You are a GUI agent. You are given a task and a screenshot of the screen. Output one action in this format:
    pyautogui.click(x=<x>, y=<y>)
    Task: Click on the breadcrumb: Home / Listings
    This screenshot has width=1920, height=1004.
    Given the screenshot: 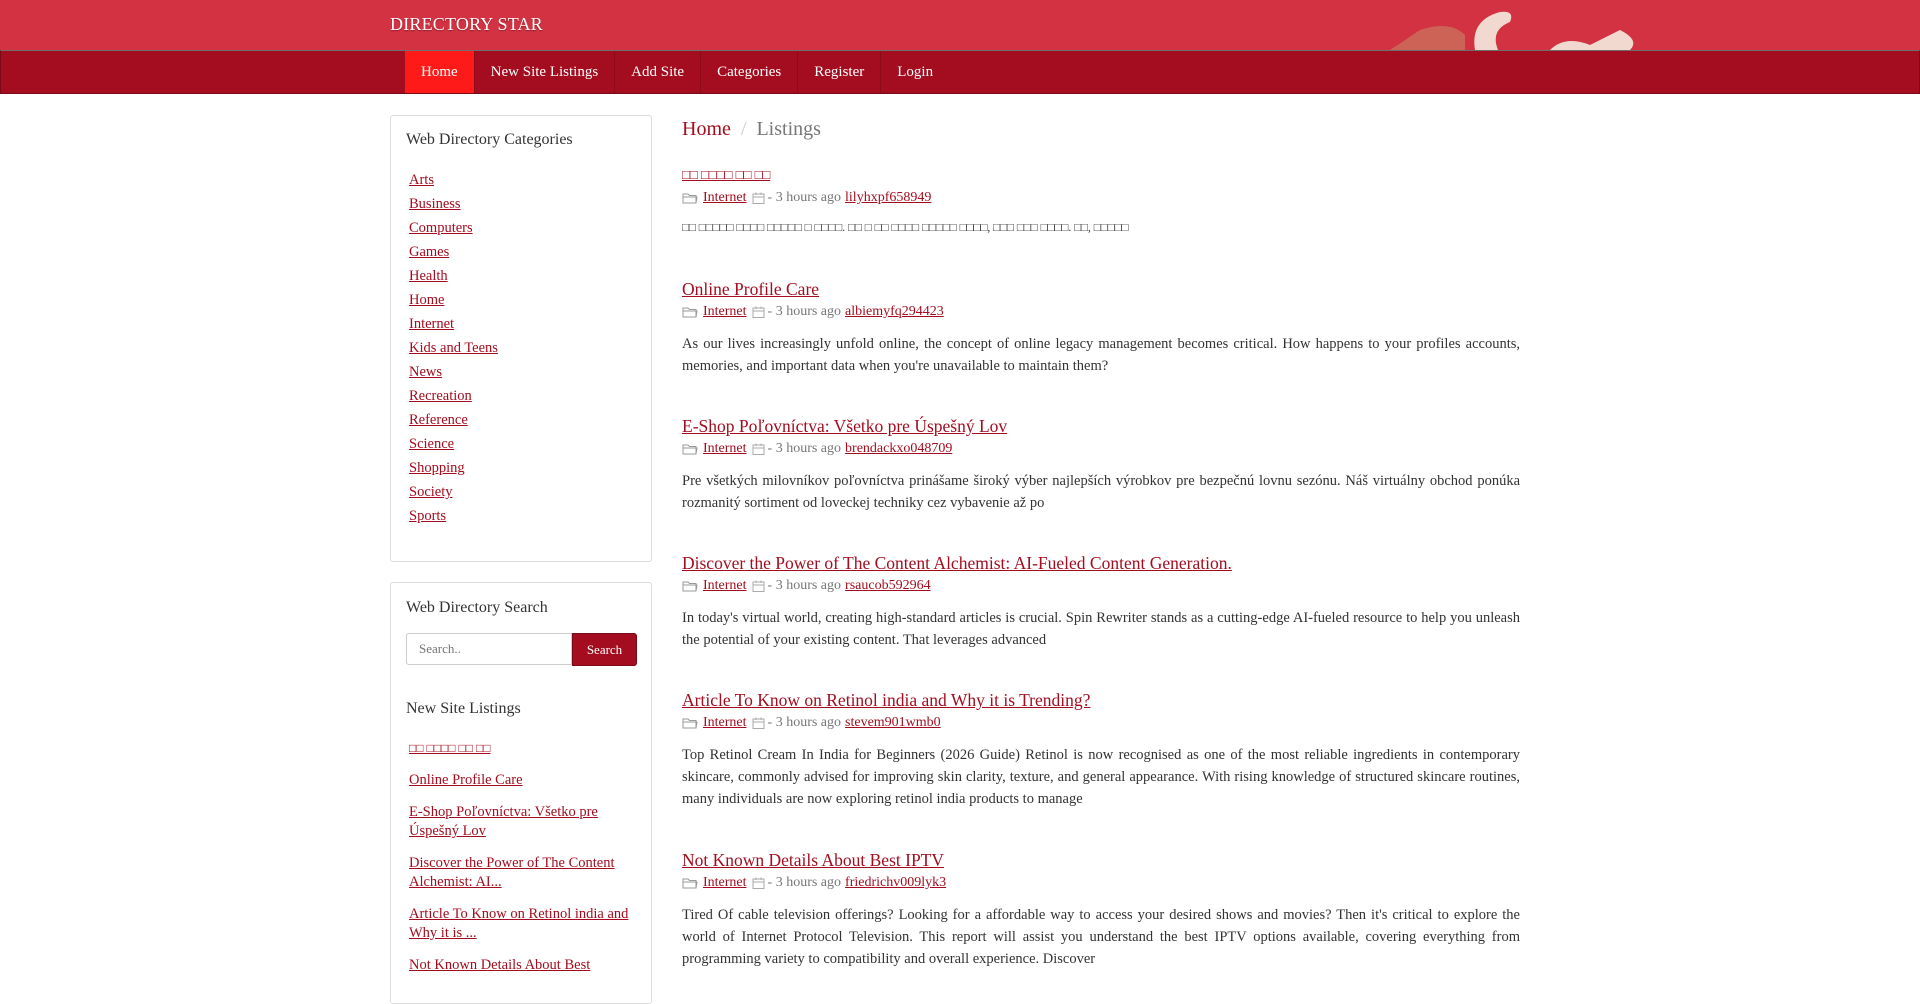 What is the action you would take?
    pyautogui.click(x=751, y=129)
    